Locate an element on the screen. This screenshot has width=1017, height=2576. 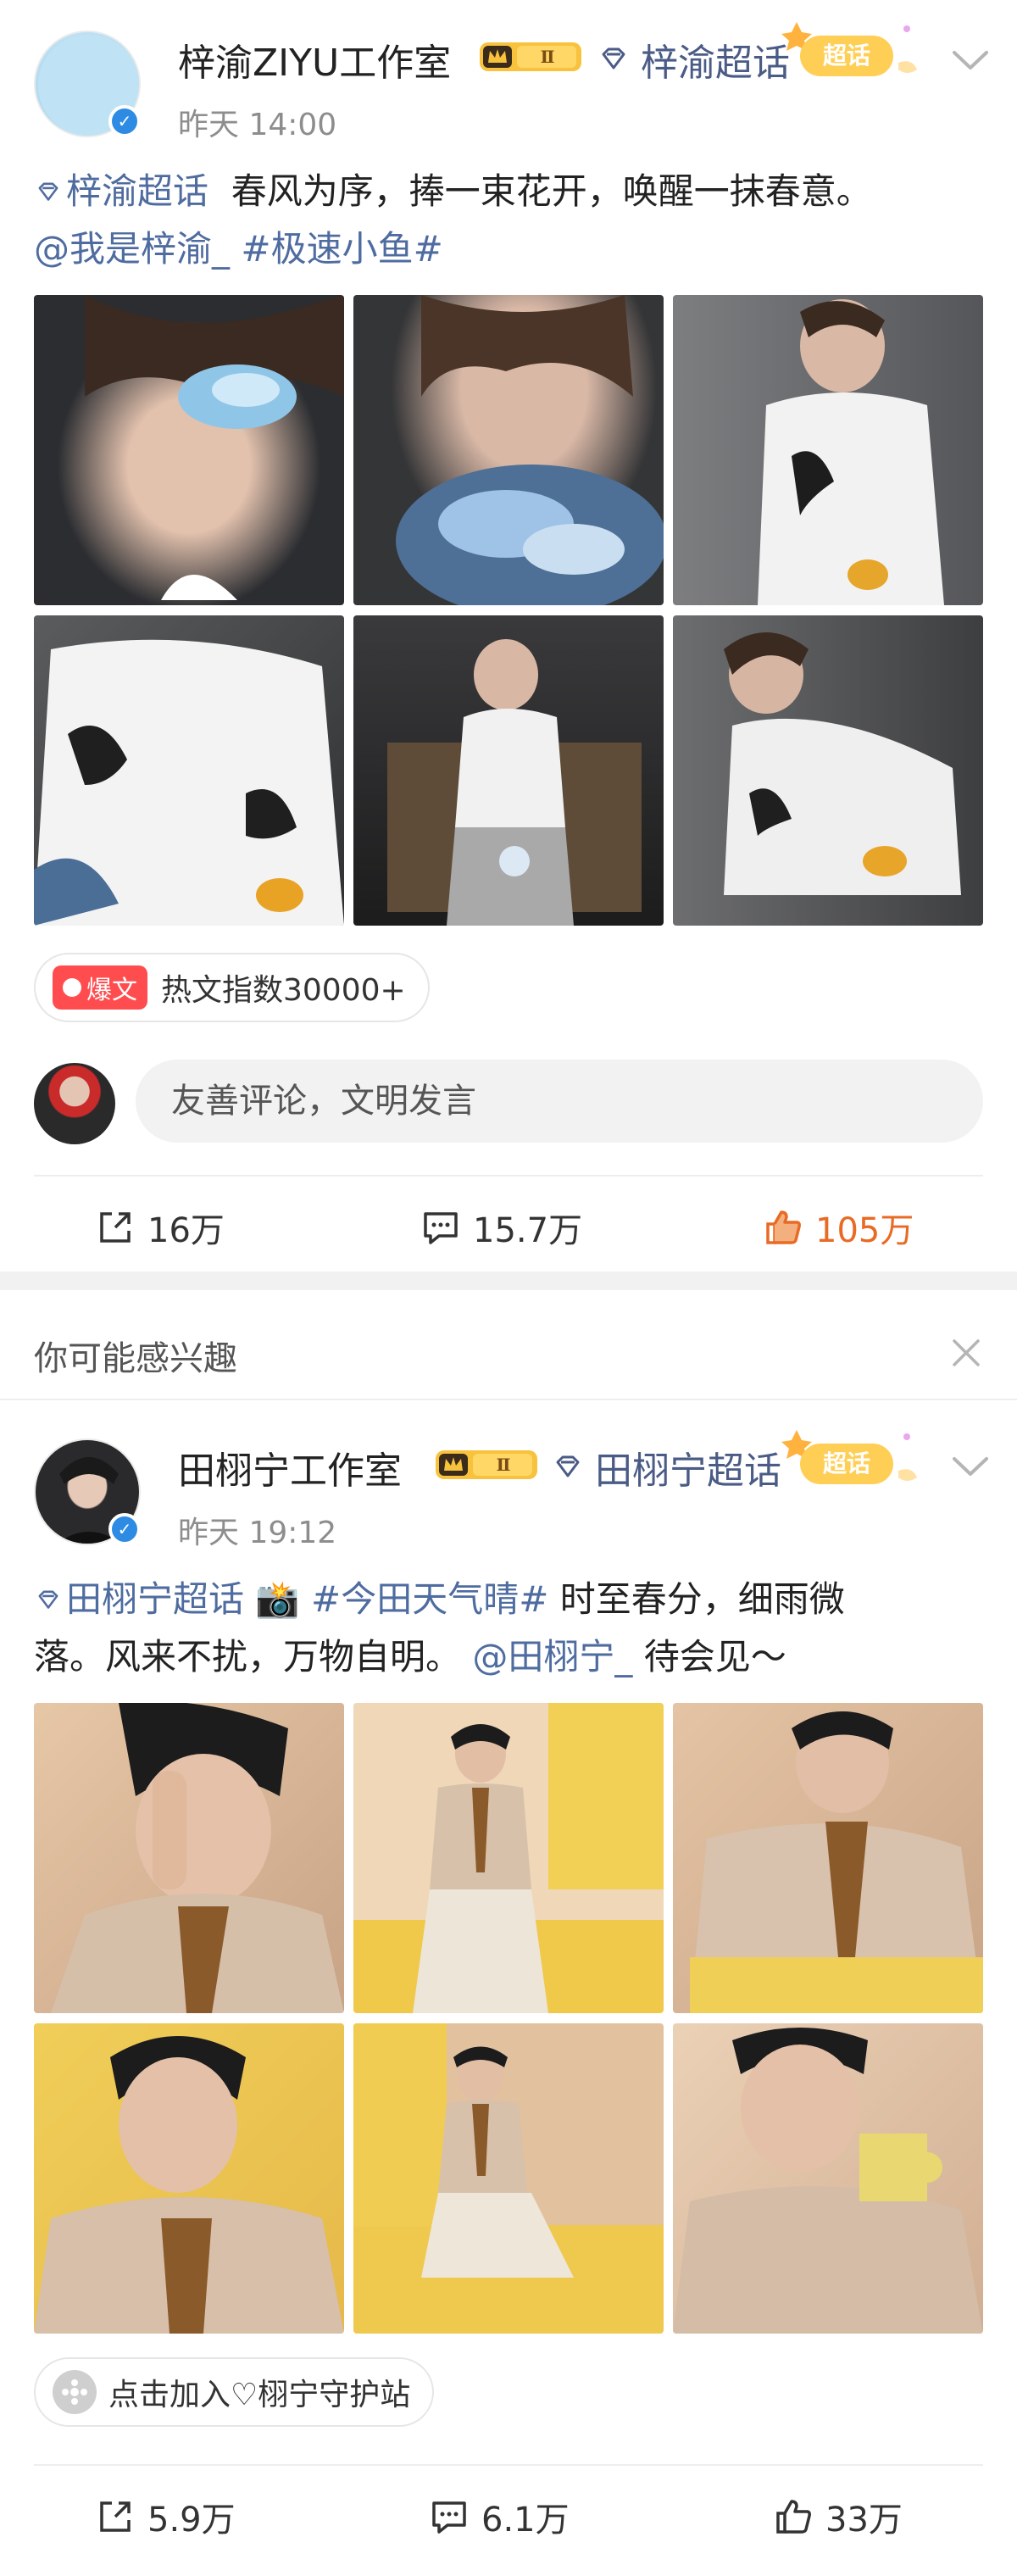
super-topic-label: 田栩宁超话 is located at coordinates (688, 1471).